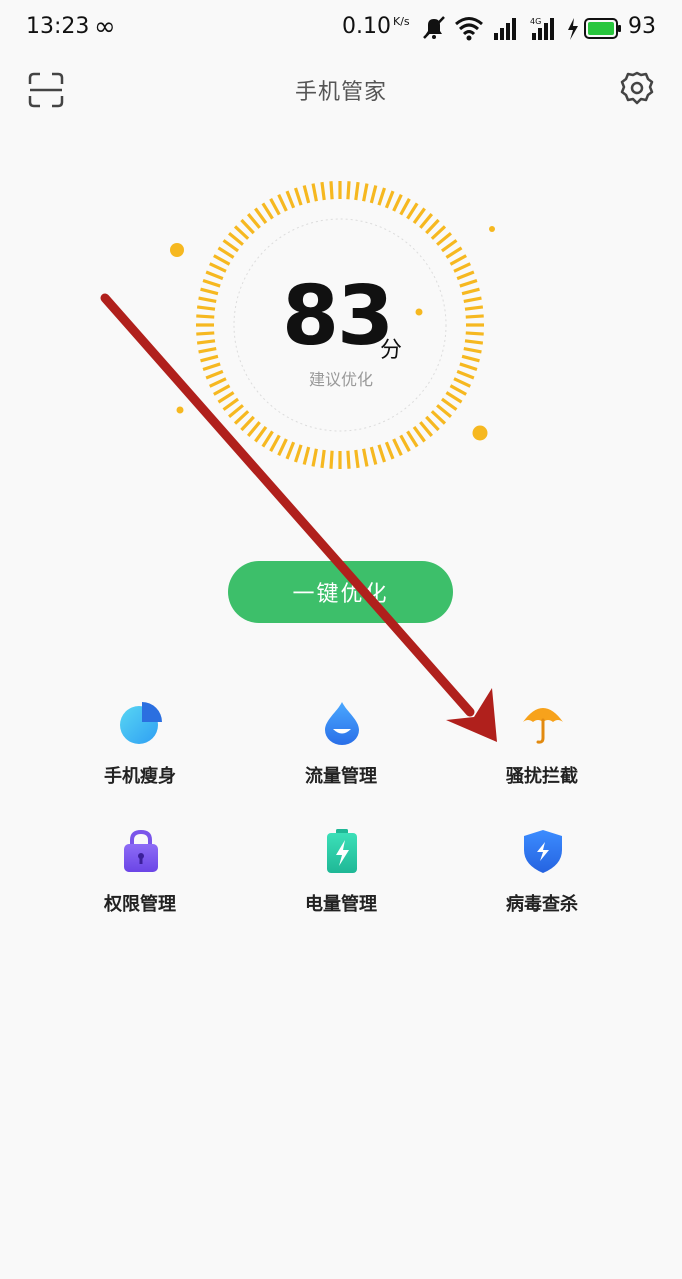 The height and width of the screenshot is (1279, 682). I want to click on score-unit: 分, so click(391, 350).